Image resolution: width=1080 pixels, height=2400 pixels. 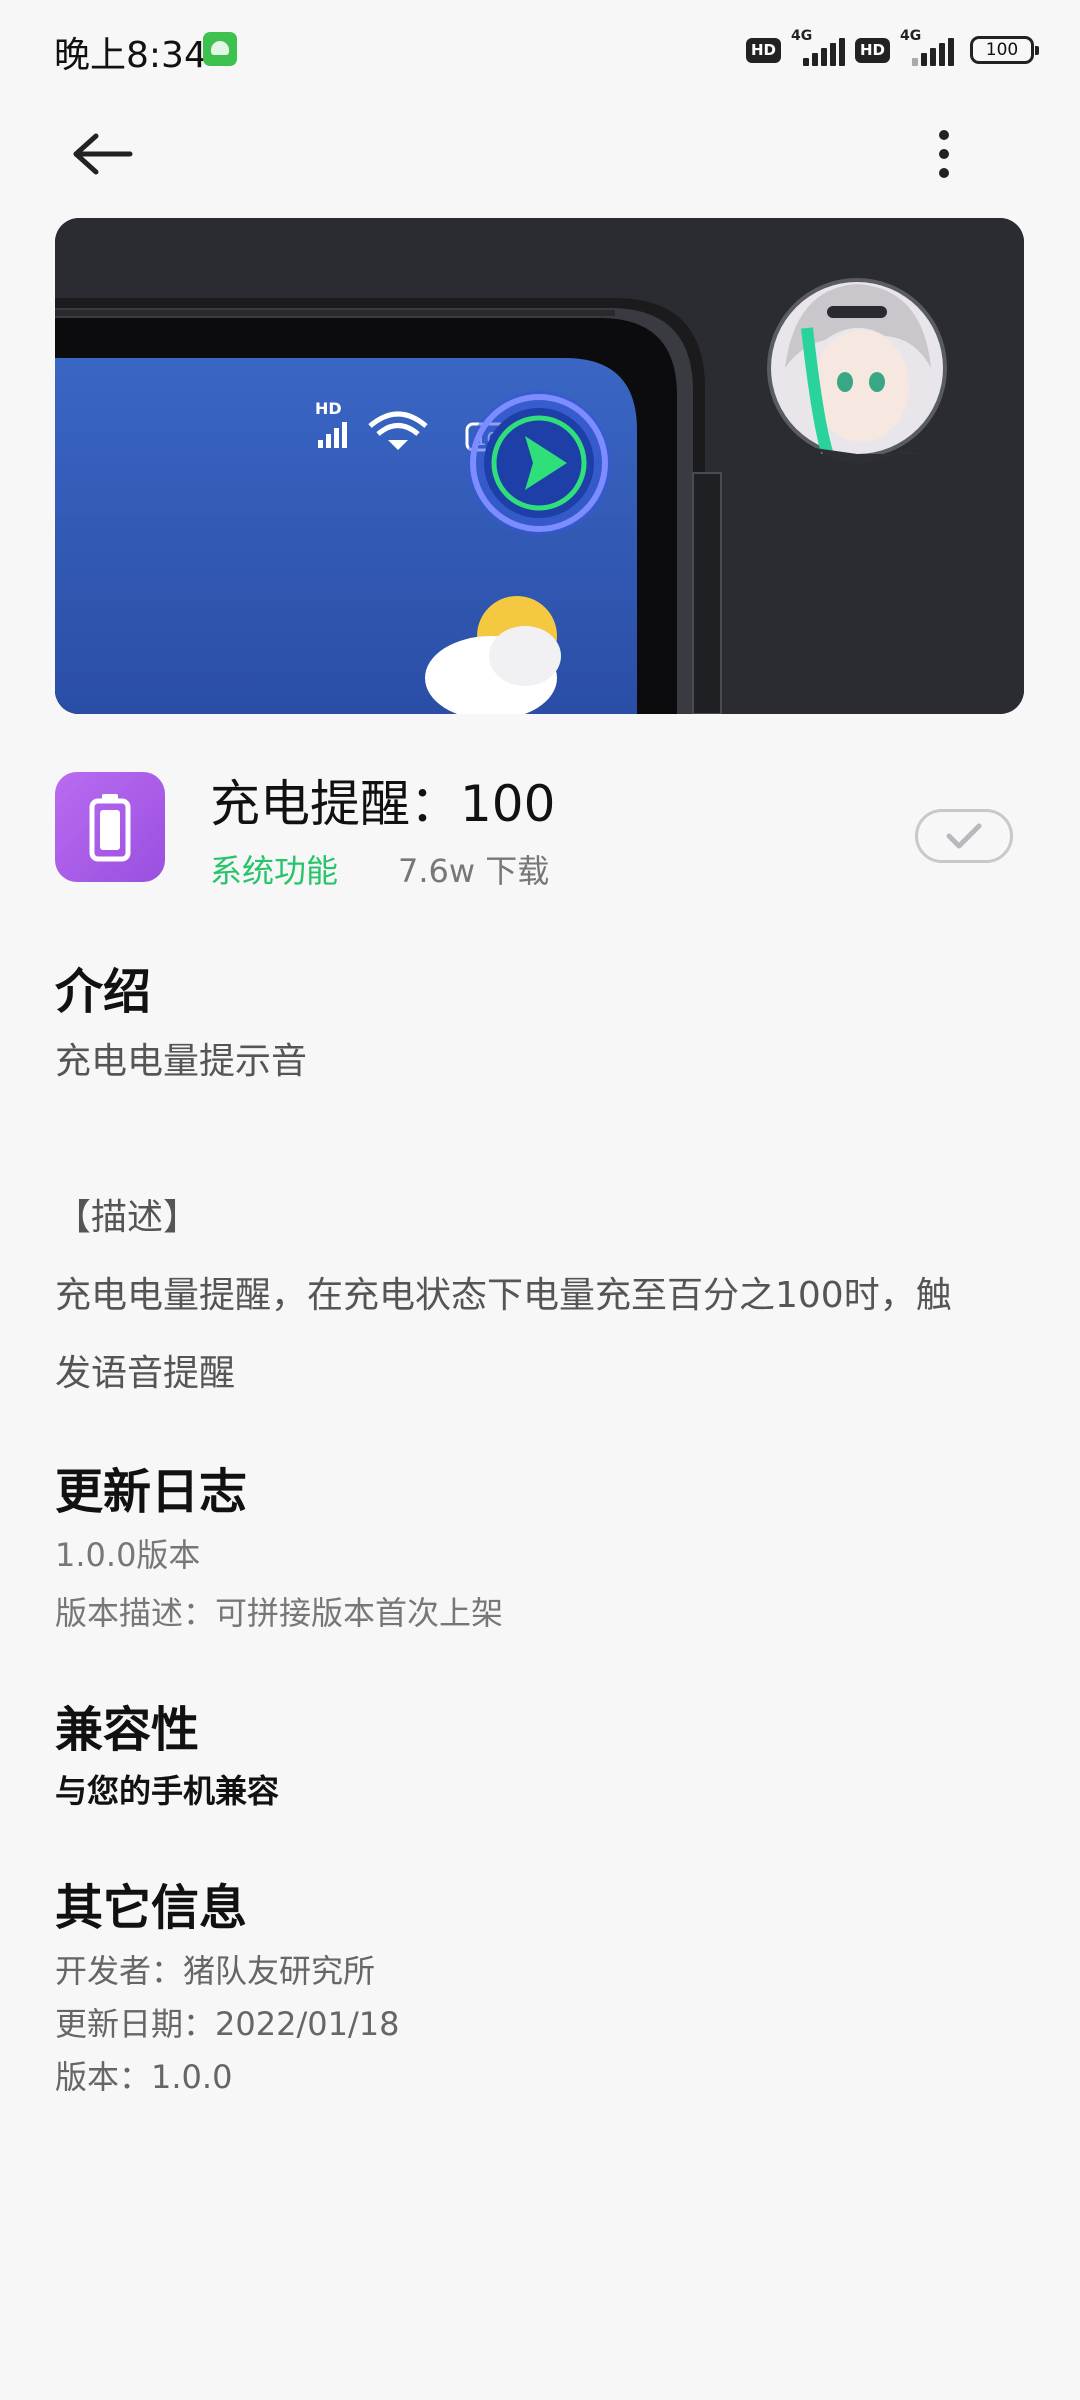 What do you see at coordinates (383, 804) in the screenshot?
I see `app-title: 充电提醒：100` at bounding box center [383, 804].